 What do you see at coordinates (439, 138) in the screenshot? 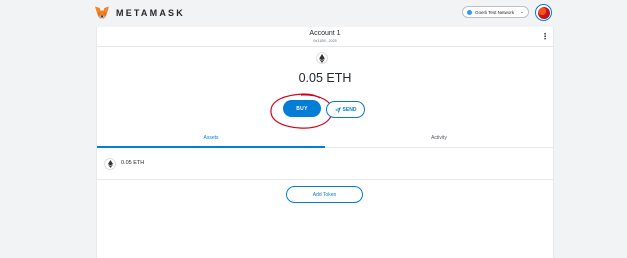
I see `tab-activity: Activity` at bounding box center [439, 138].